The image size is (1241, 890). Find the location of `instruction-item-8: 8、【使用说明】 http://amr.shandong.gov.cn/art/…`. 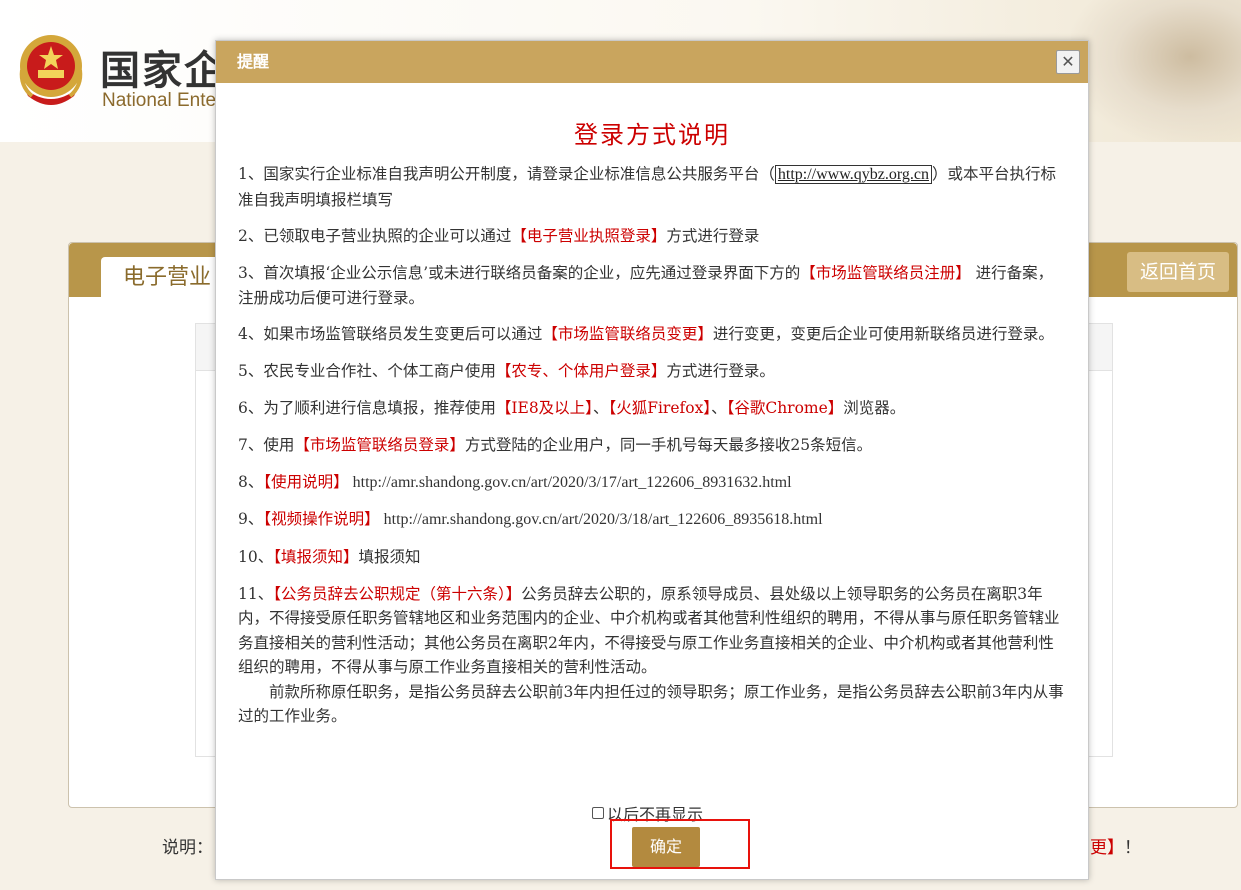

instruction-item-8: 8、【使用说明】 http://amr.shandong.gov.cn/art/… is located at coordinates (515, 481).